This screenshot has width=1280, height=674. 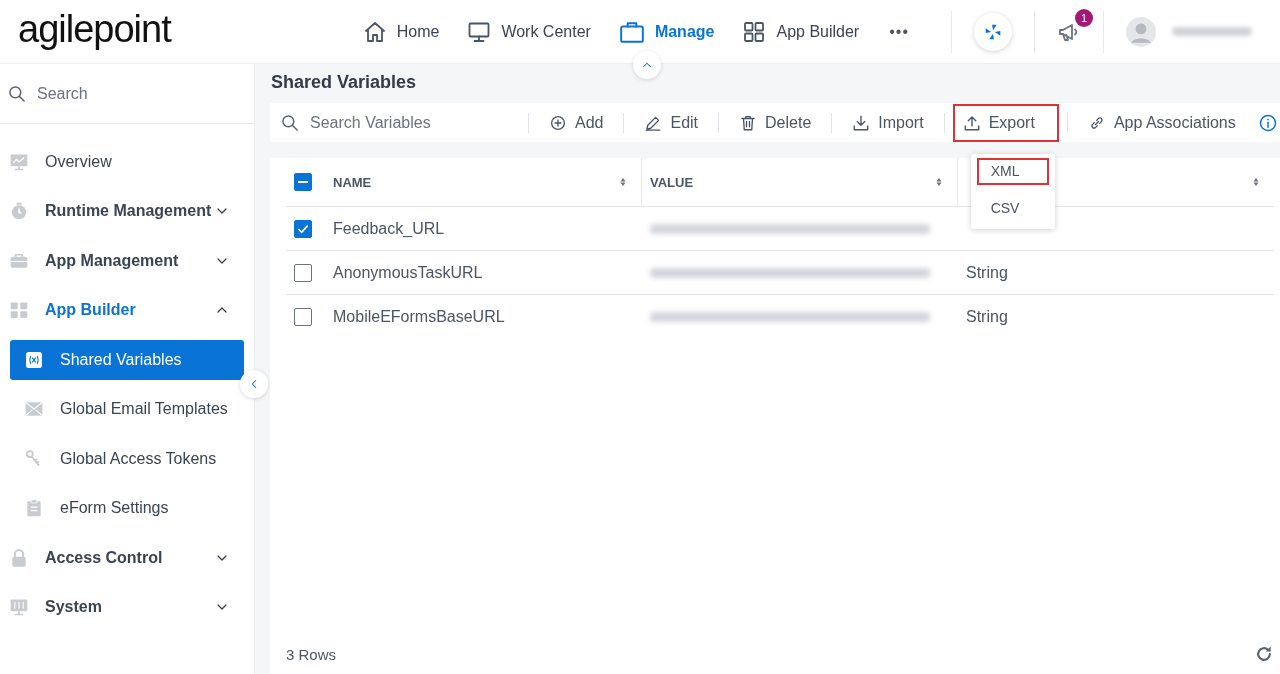 What do you see at coordinates (666, 31) in the screenshot?
I see `nav-tab: Manage` at bounding box center [666, 31].